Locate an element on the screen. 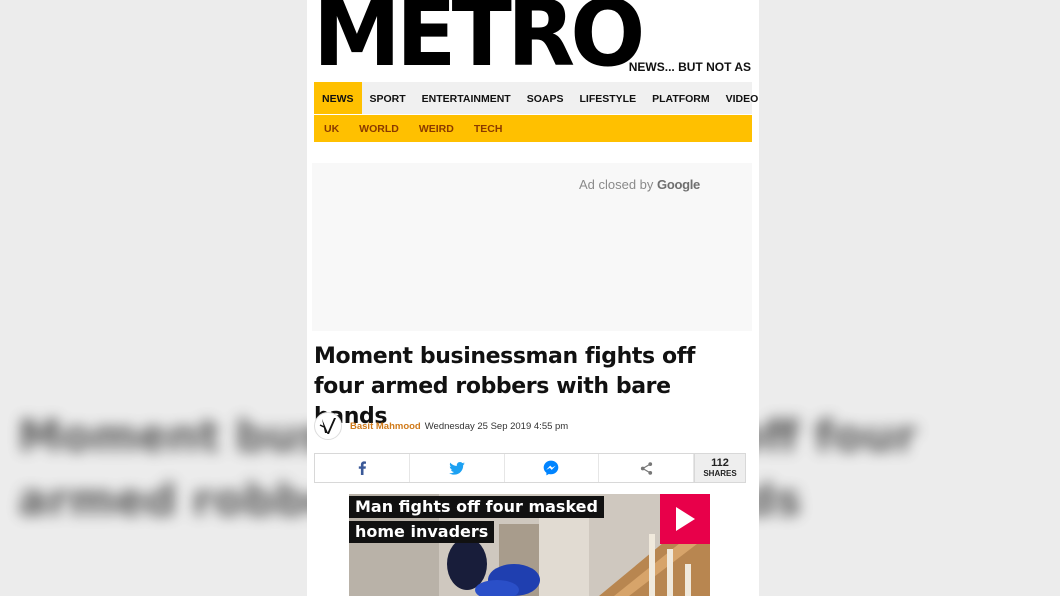  subnav-item-uk: UK is located at coordinates (331, 129).